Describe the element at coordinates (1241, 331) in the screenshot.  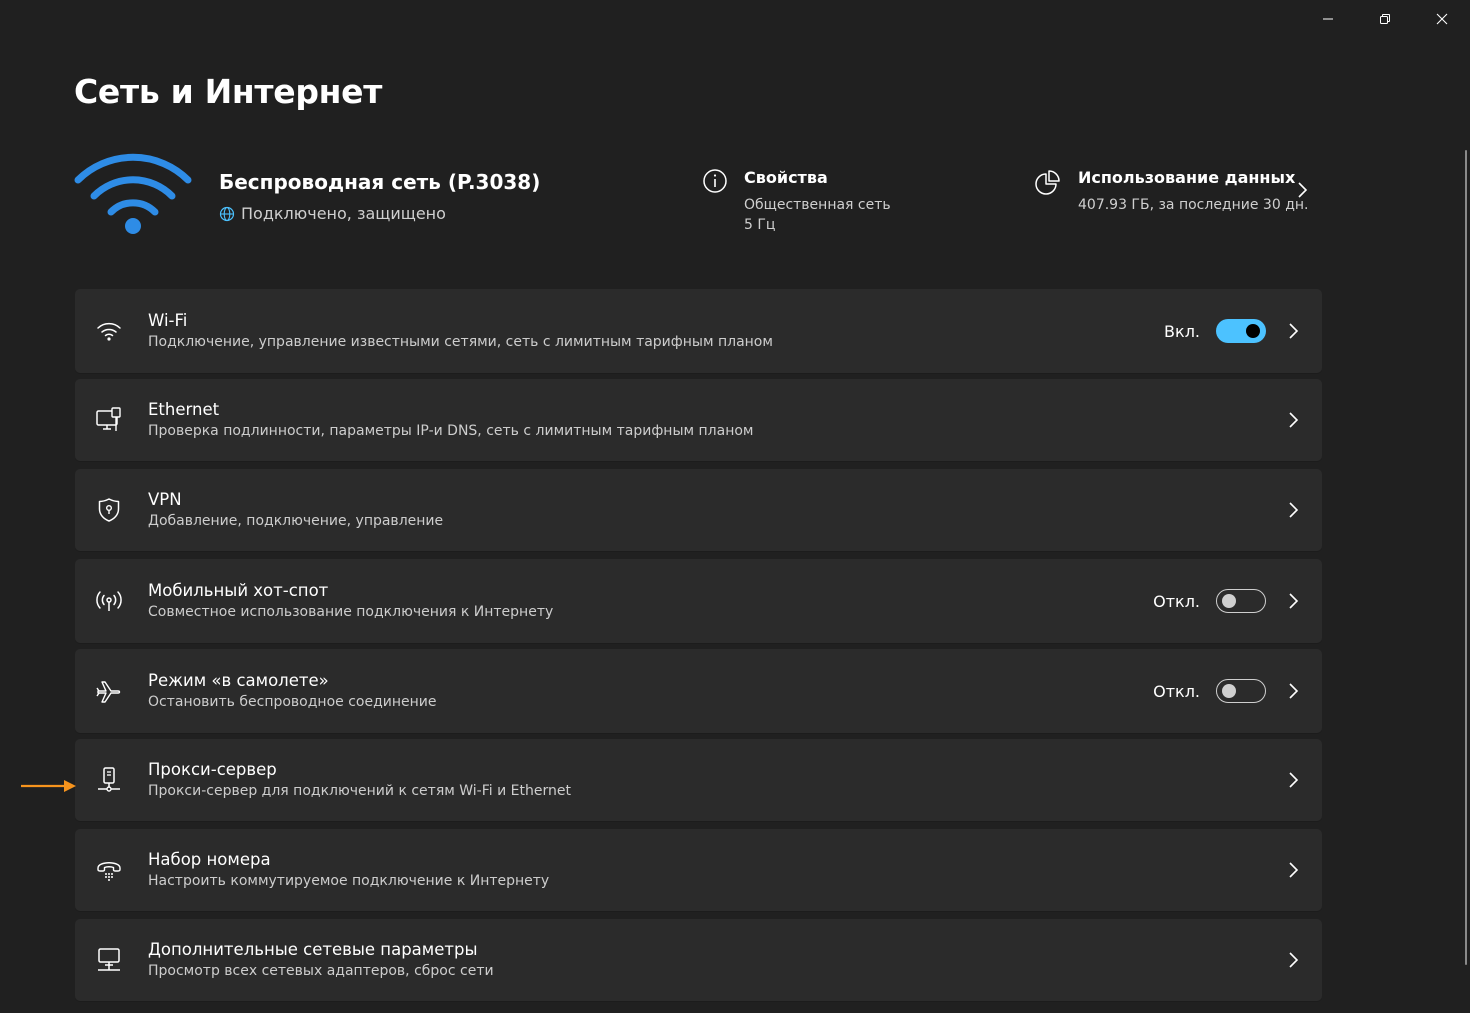
I see `wifi-toggle` at that location.